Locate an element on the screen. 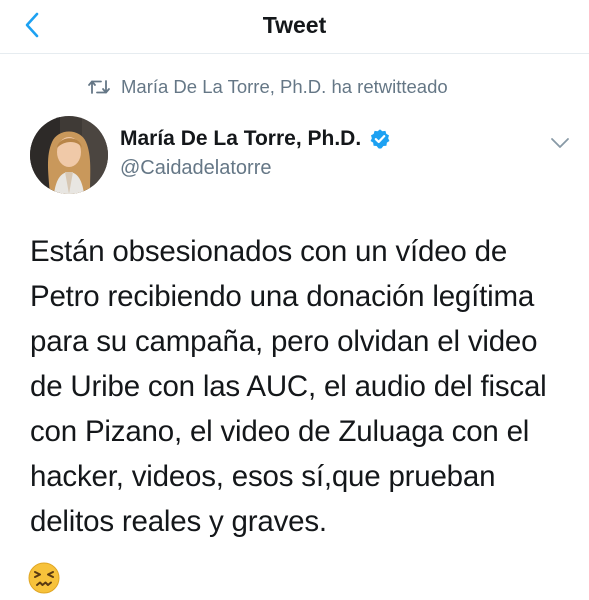  tweet-text-line: delitos reales y graves. is located at coordinates (178, 521).